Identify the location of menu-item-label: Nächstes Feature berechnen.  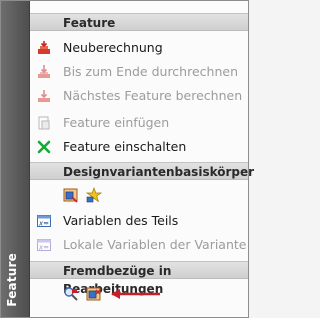
(153, 95).